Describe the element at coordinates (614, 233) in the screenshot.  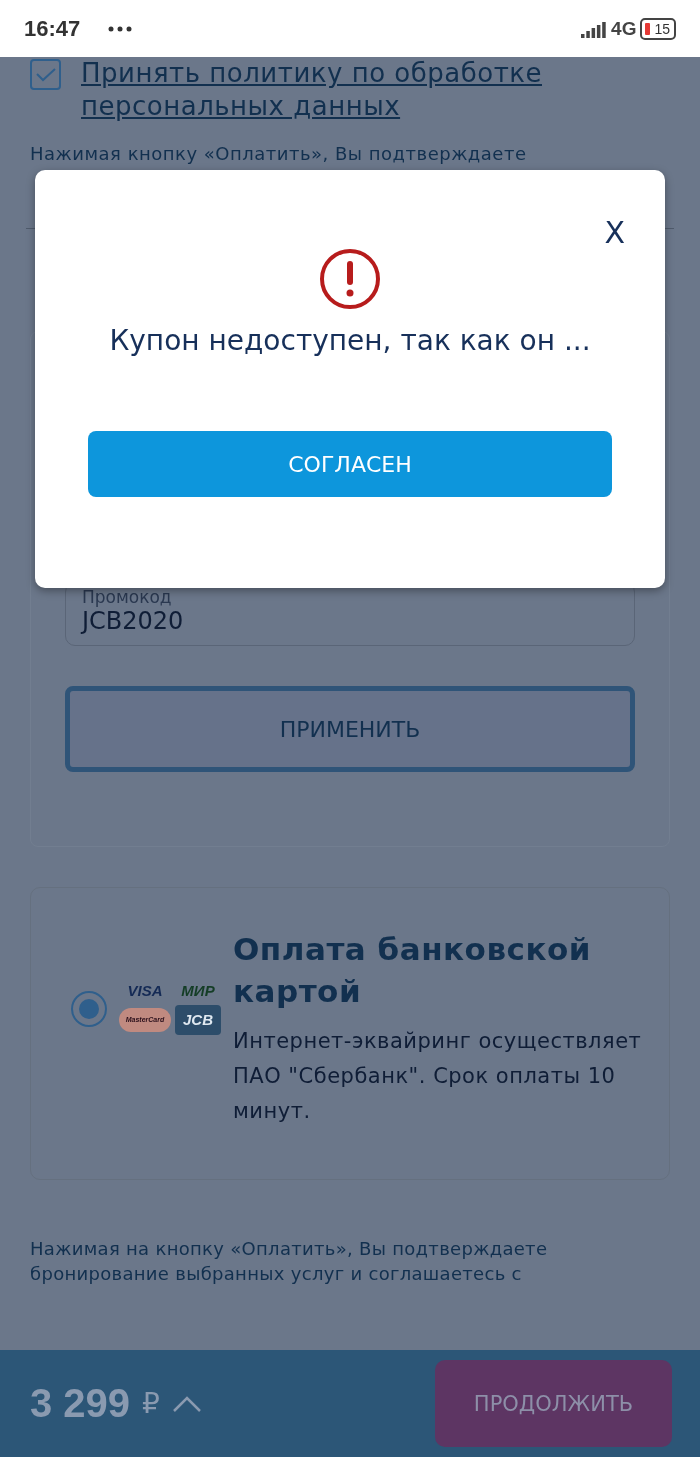
I see `close-button: X` at that location.